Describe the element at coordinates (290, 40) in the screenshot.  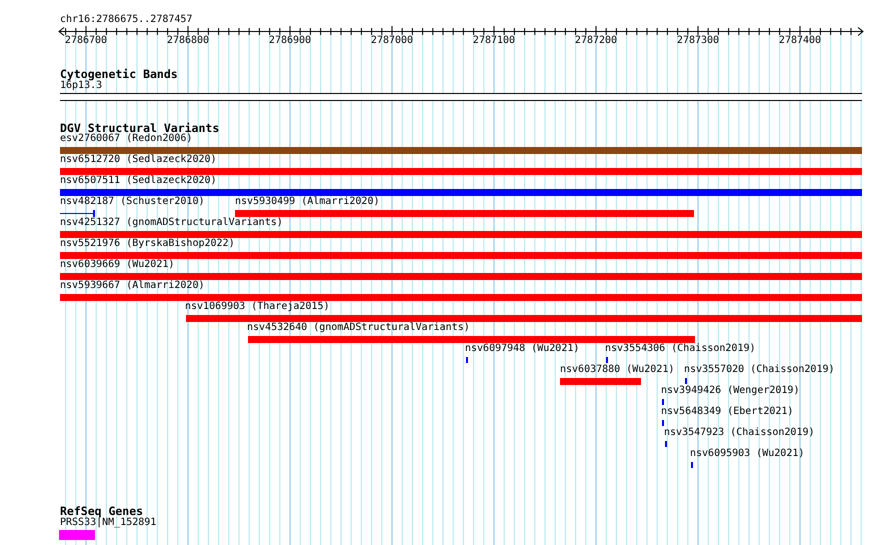
I see `ruler-label: 2786900` at that location.